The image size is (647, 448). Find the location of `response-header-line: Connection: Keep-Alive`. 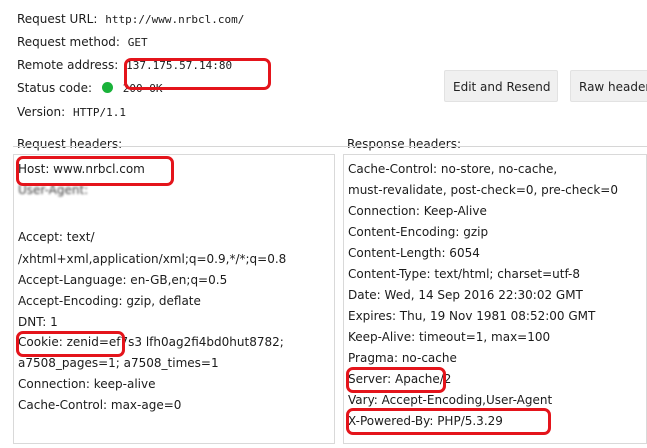

response-header-line: Connection: Keep-Alive is located at coordinates (417, 211).